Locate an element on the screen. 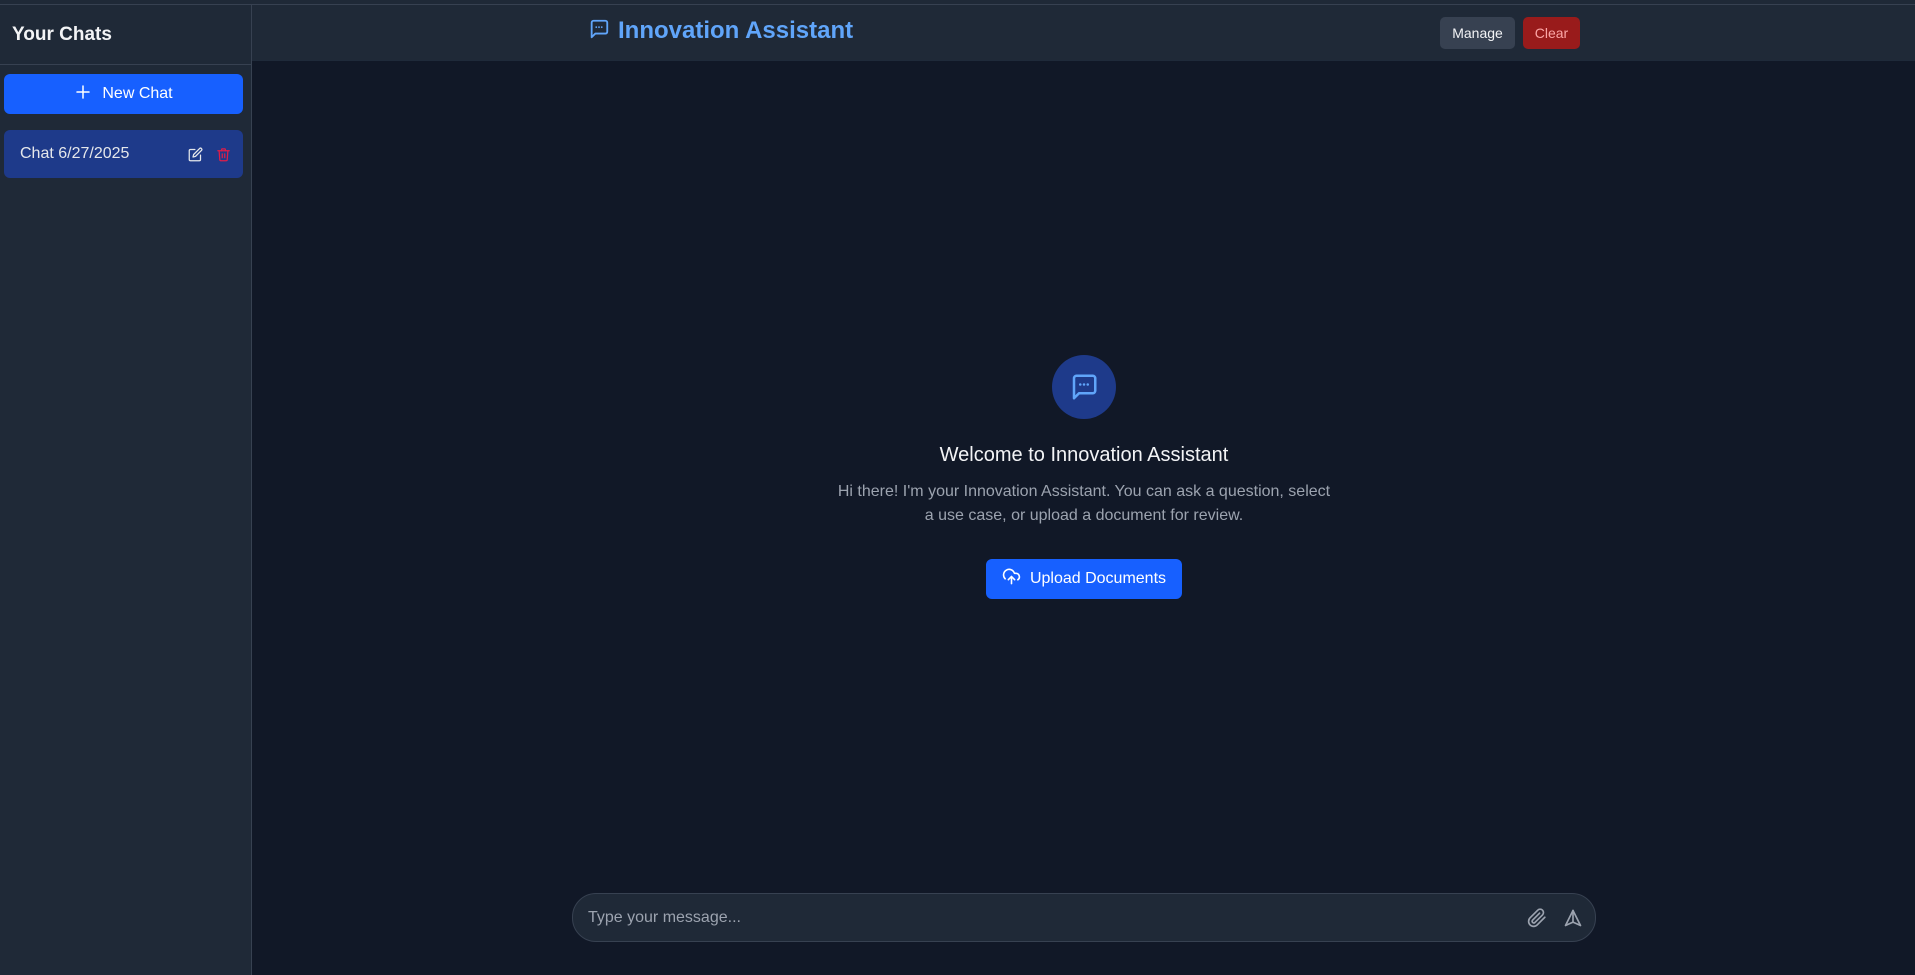  chat-bubble-icon is located at coordinates (599, 31).